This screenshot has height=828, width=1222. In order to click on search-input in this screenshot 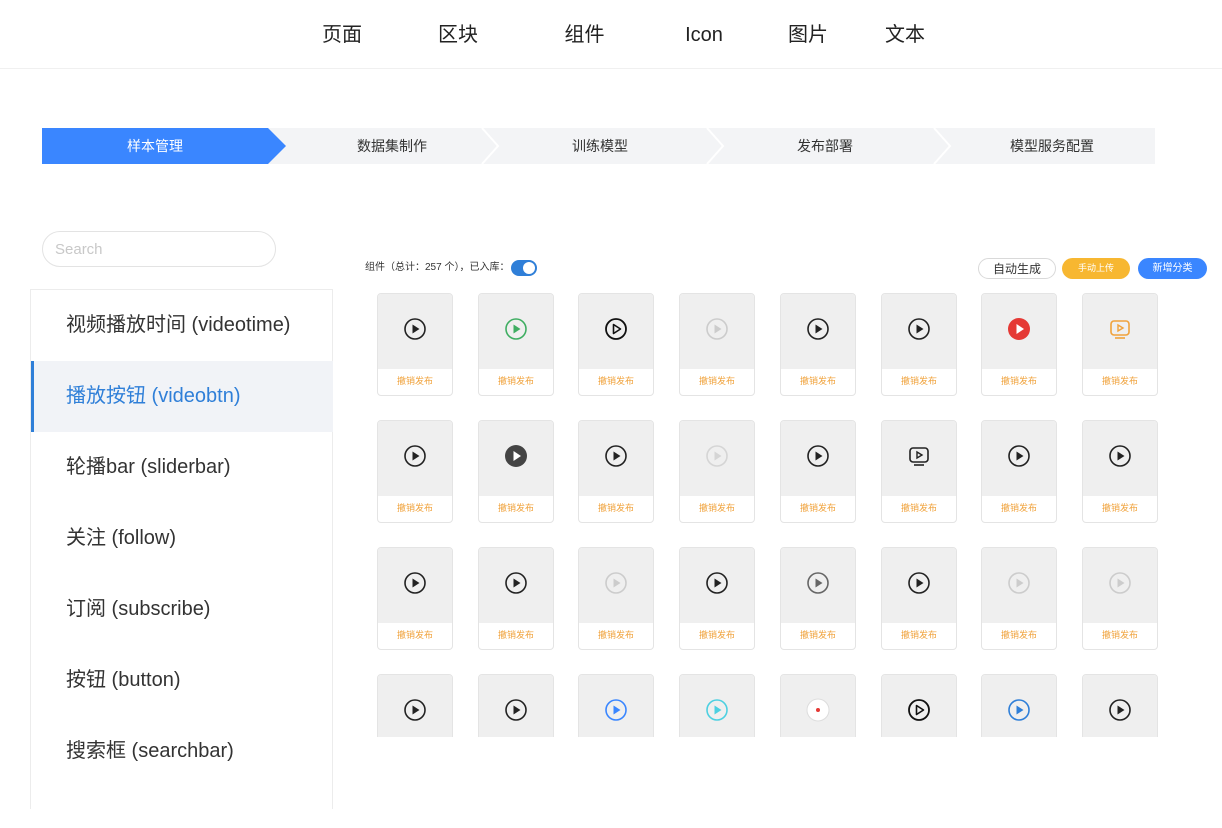, I will do `click(159, 249)`.